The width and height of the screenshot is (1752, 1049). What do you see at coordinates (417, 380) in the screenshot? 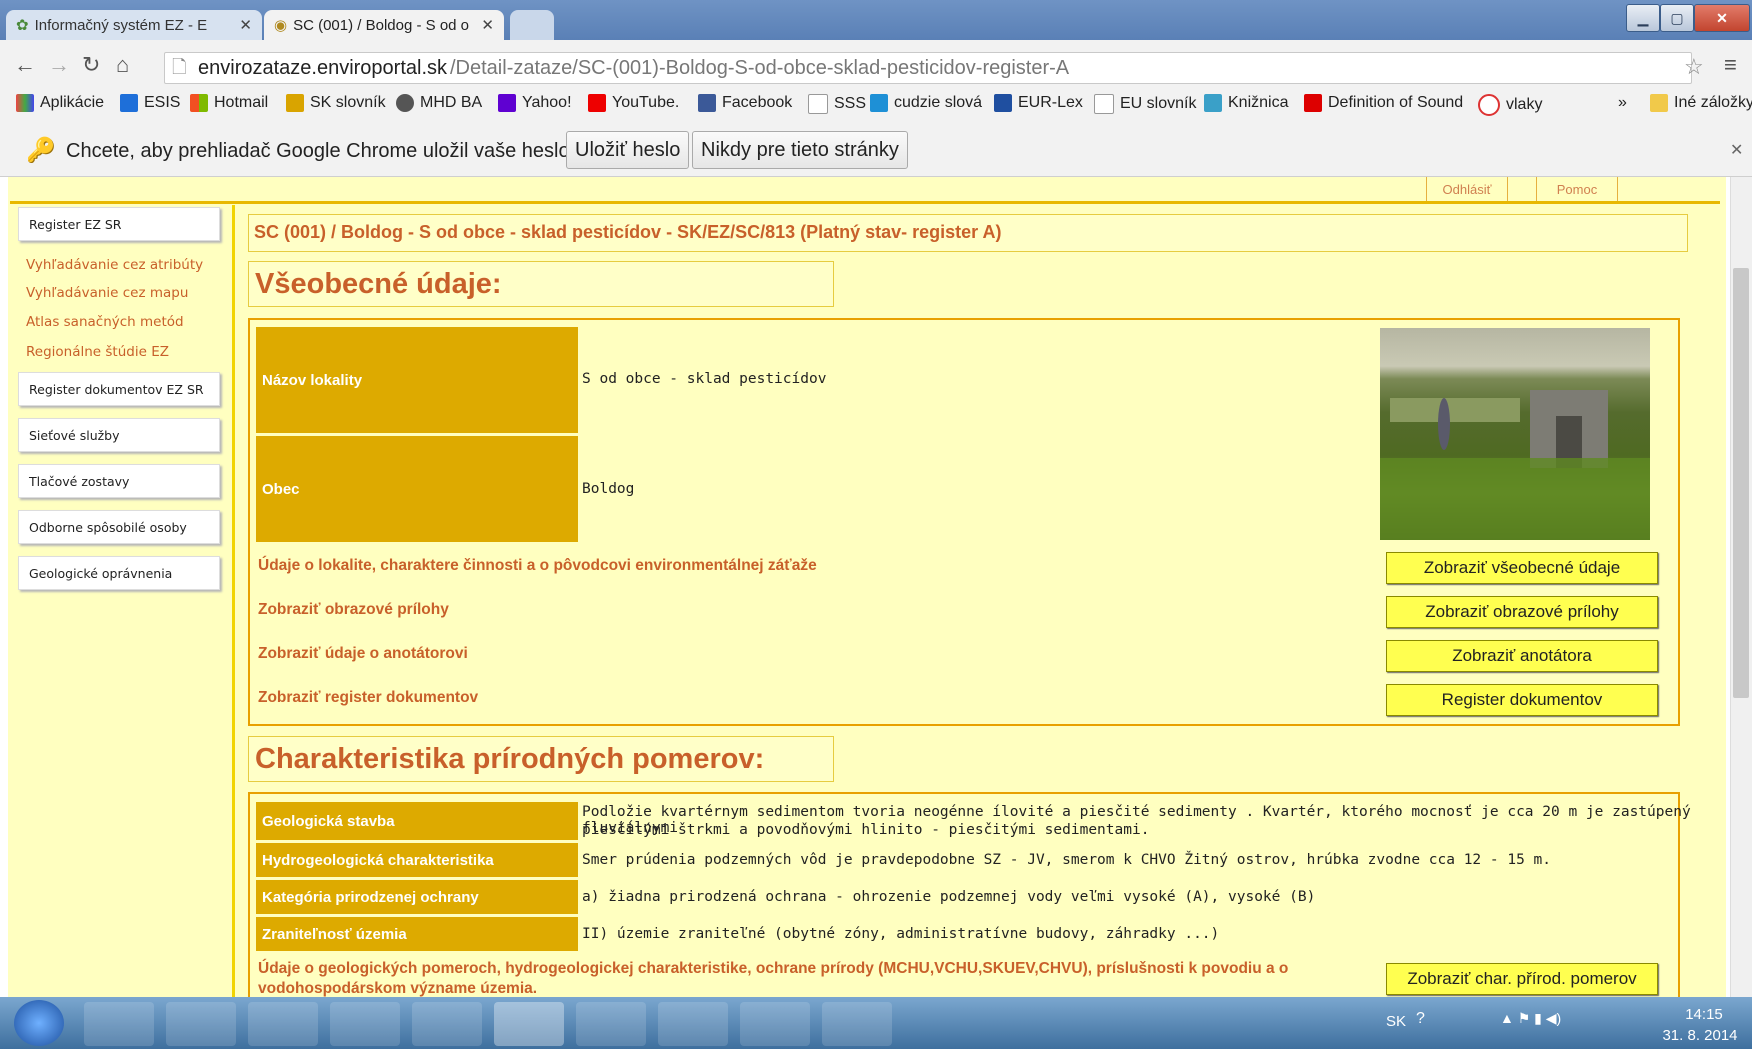
I see `label-nazov-lokality: Názov lokality` at bounding box center [417, 380].